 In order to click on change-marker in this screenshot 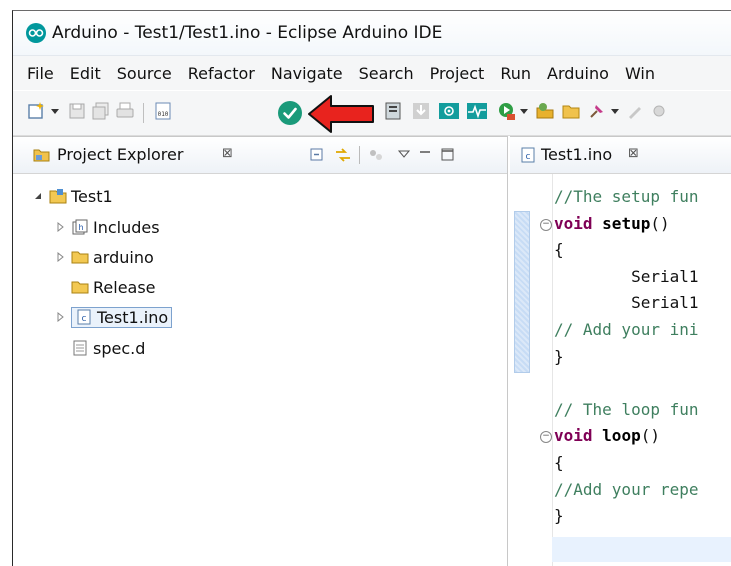, I will do `click(522, 292)`.